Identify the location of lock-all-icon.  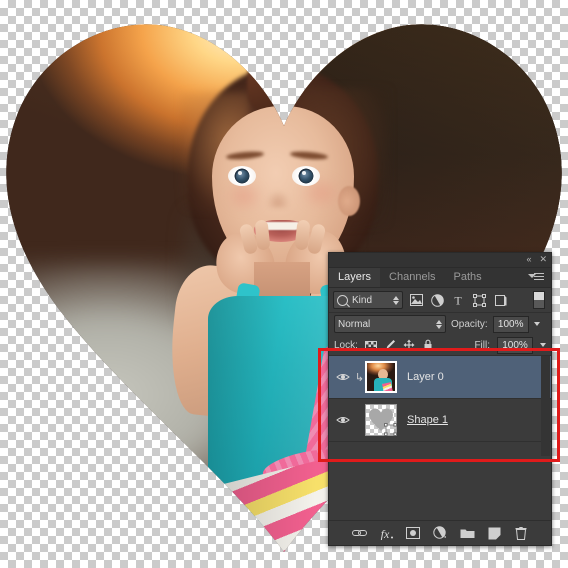
(428, 345).